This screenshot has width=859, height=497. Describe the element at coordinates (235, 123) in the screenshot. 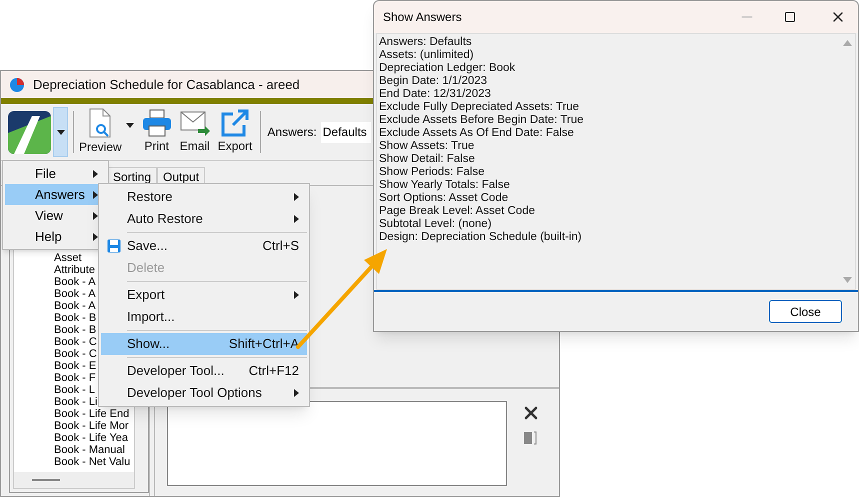

I see `export-icon` at that location.